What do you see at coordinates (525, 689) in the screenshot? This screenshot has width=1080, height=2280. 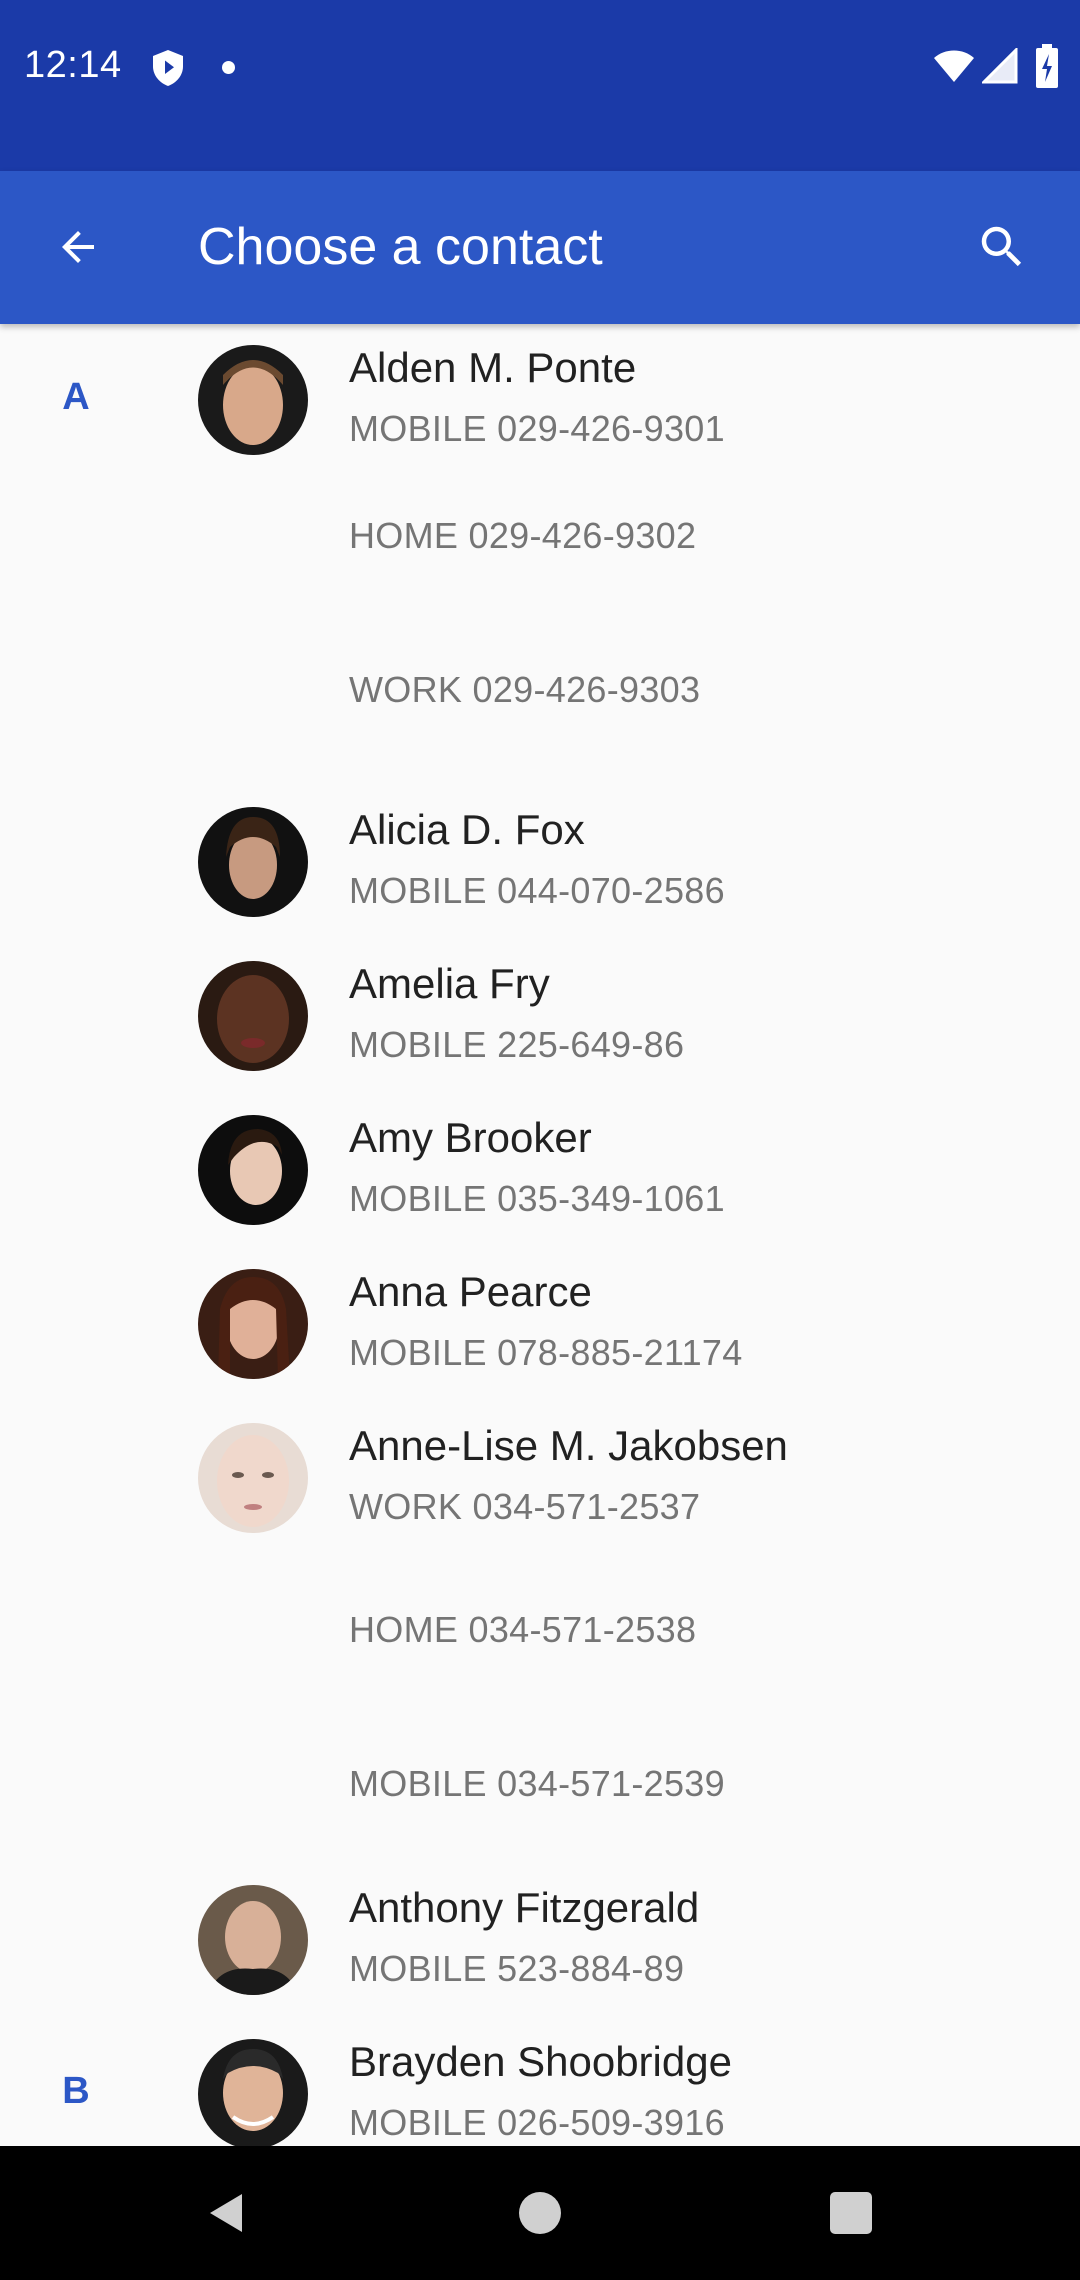 I see `contact-phone: WORK 029-426-9303` at bounding box center [525, 689].